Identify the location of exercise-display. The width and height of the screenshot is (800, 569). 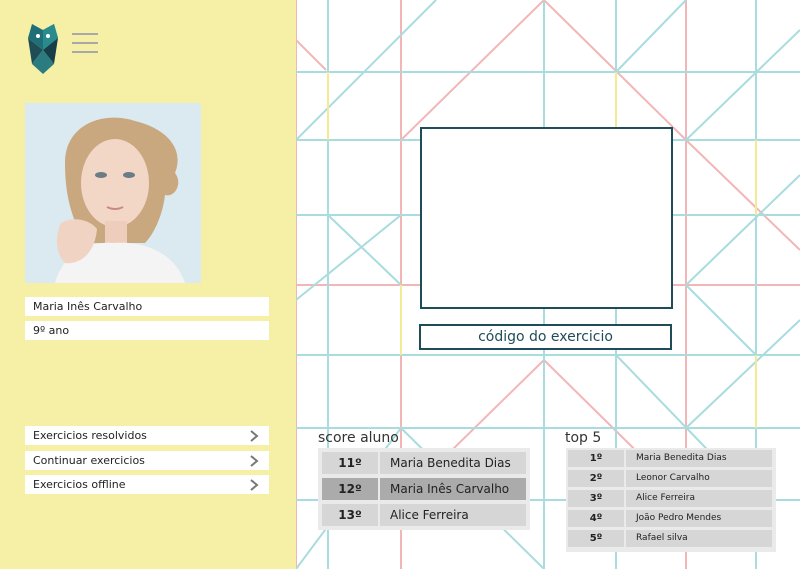
(546, 218).